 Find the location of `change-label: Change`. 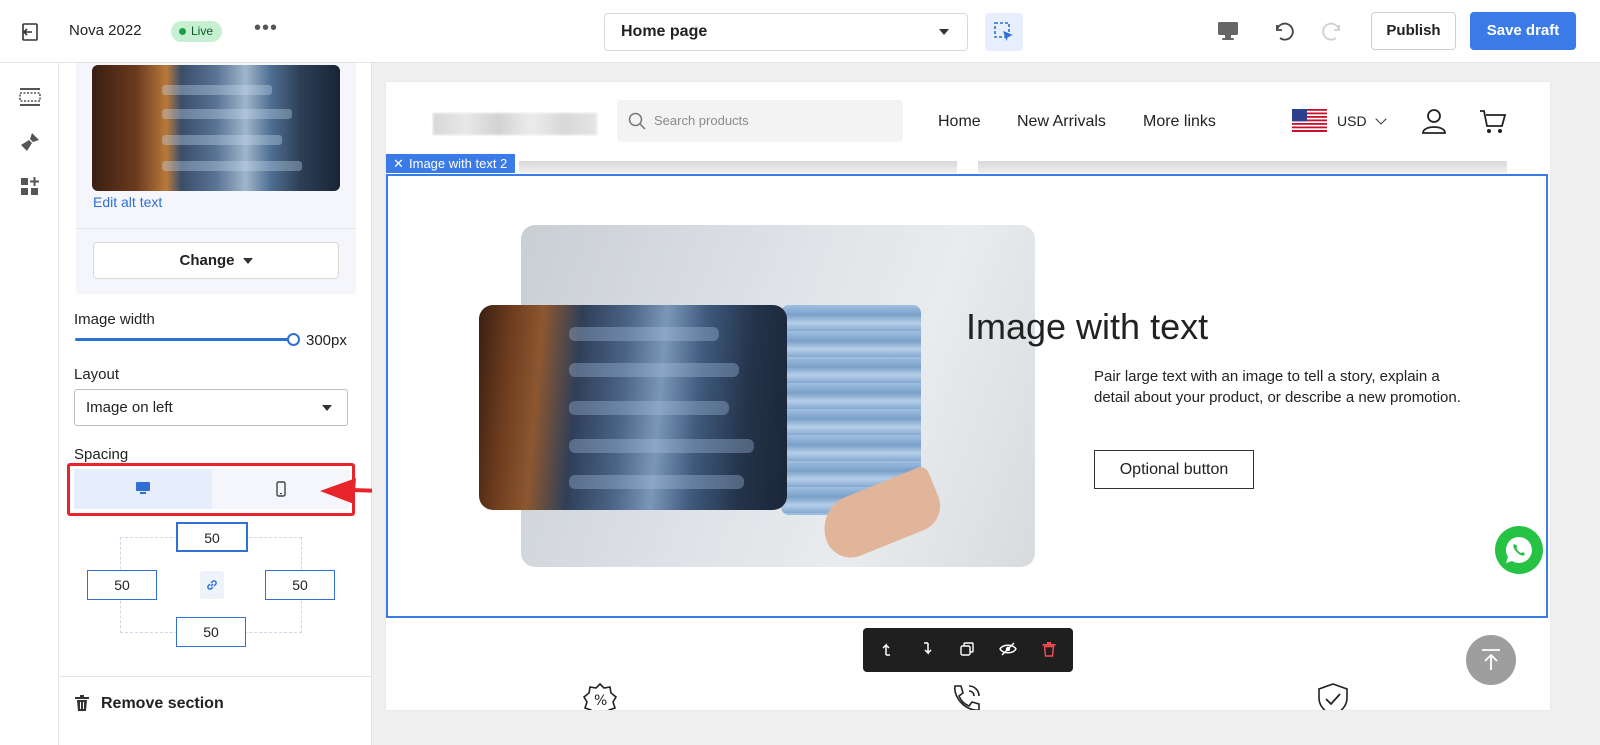

change-label: Change is located at coordinates (207, 260).